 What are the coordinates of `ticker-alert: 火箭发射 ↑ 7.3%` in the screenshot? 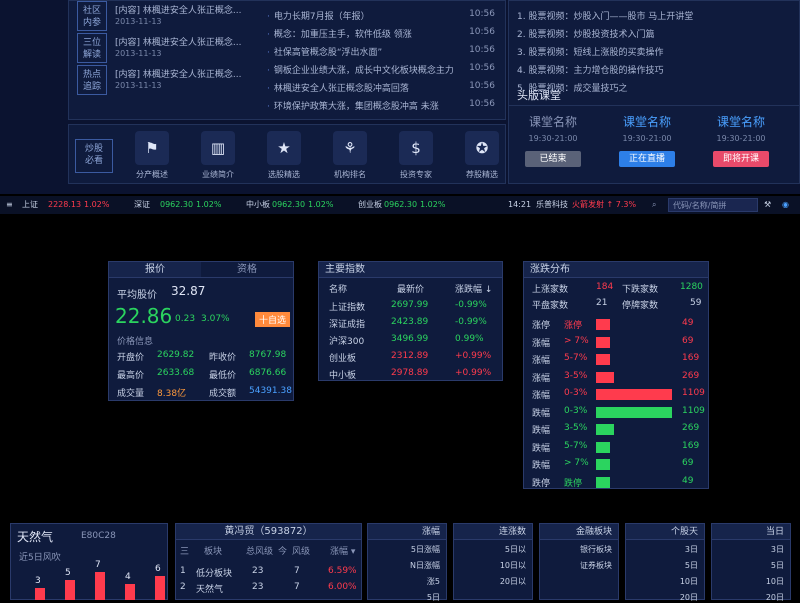 It's located at (604, 205).